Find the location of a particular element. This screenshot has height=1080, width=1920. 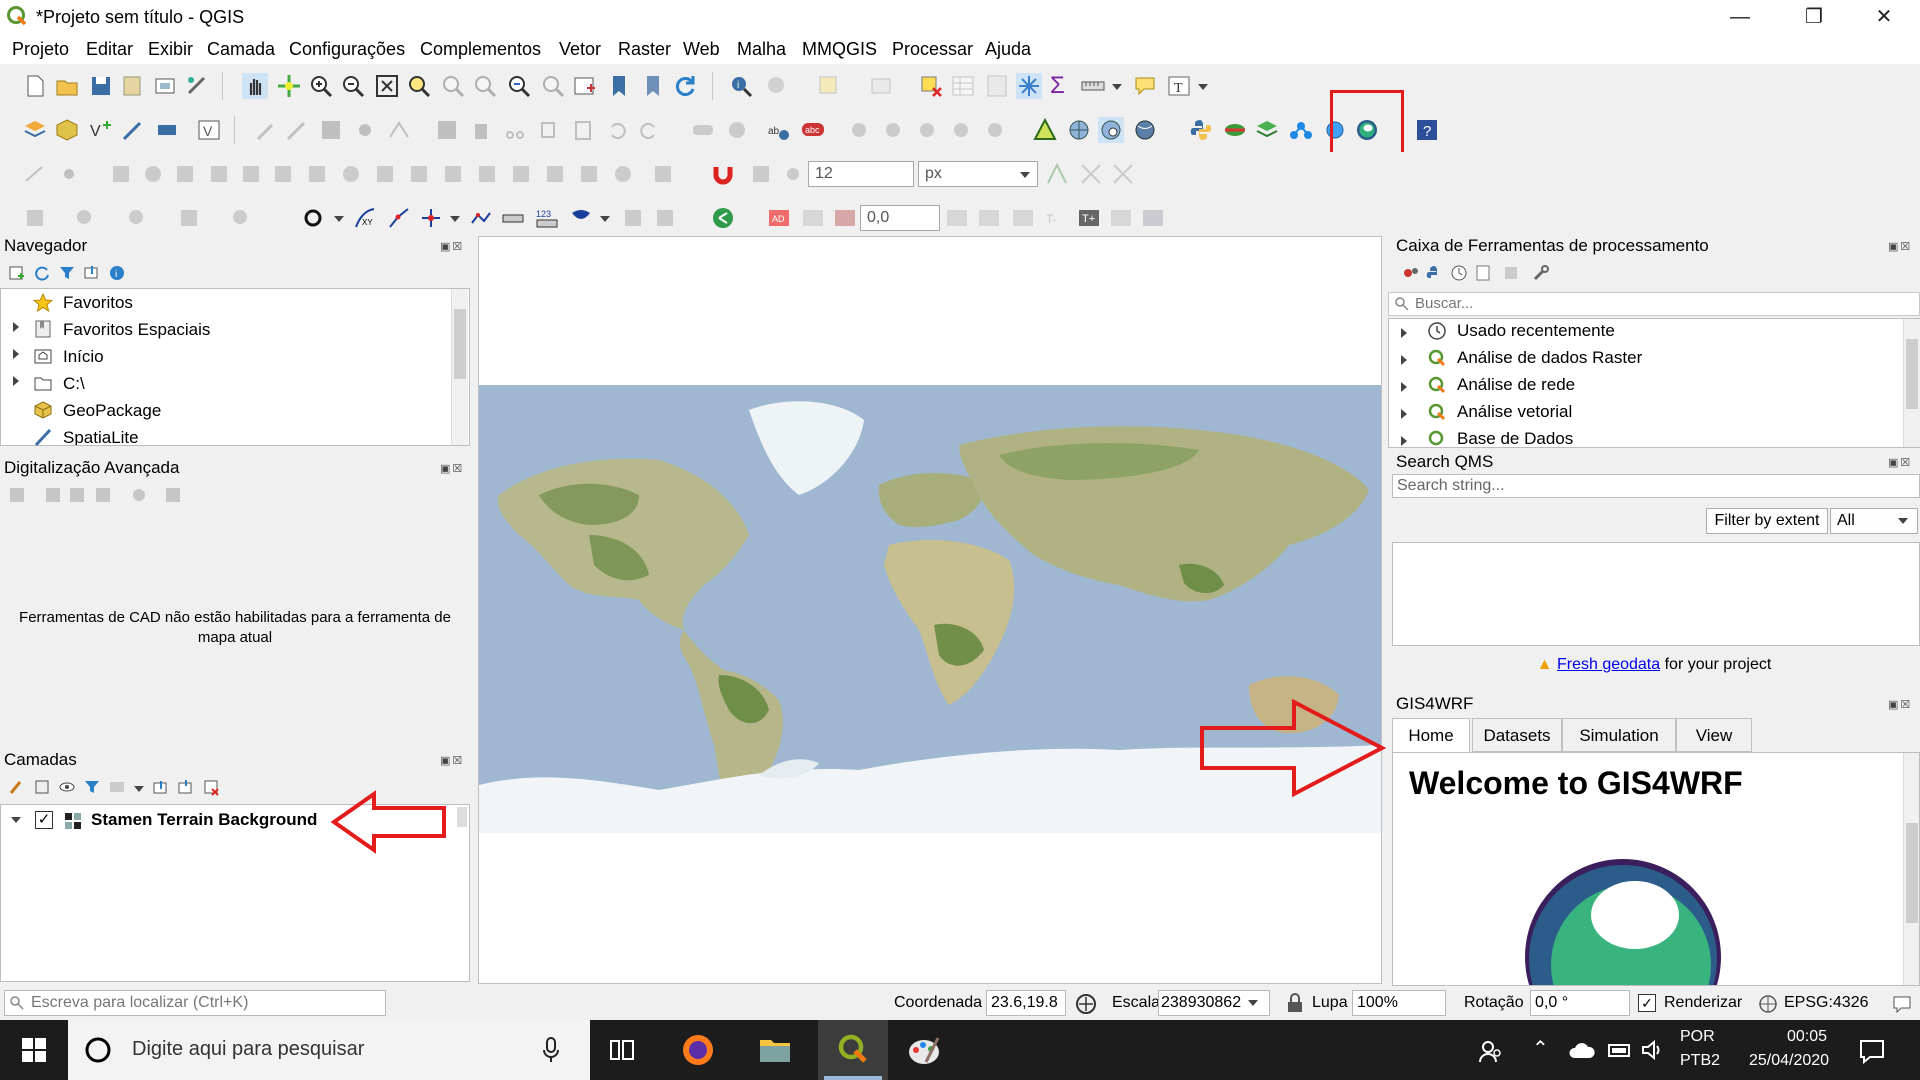

run-feature-action-icon is located at coordinates (777, 86).